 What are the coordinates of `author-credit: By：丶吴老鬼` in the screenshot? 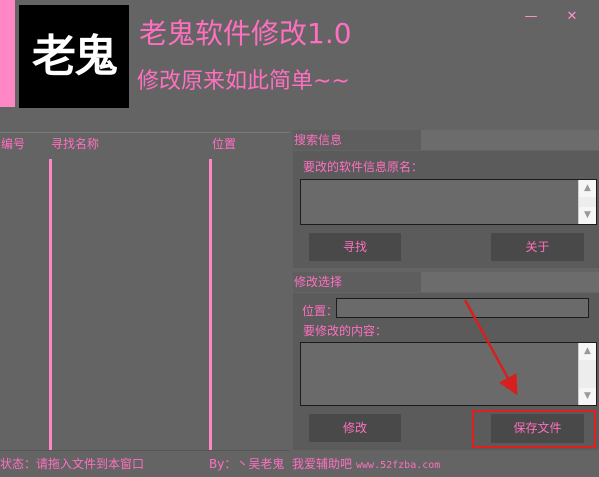 It's located at (247, 464).